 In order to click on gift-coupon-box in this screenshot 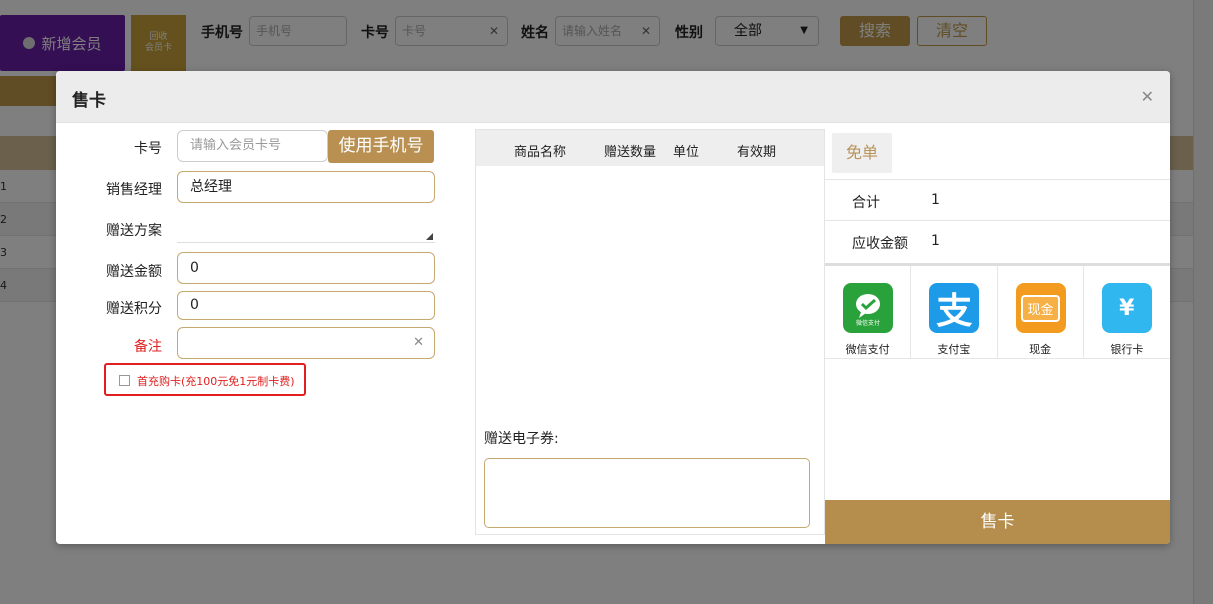, I will do `click(647, 493)`.